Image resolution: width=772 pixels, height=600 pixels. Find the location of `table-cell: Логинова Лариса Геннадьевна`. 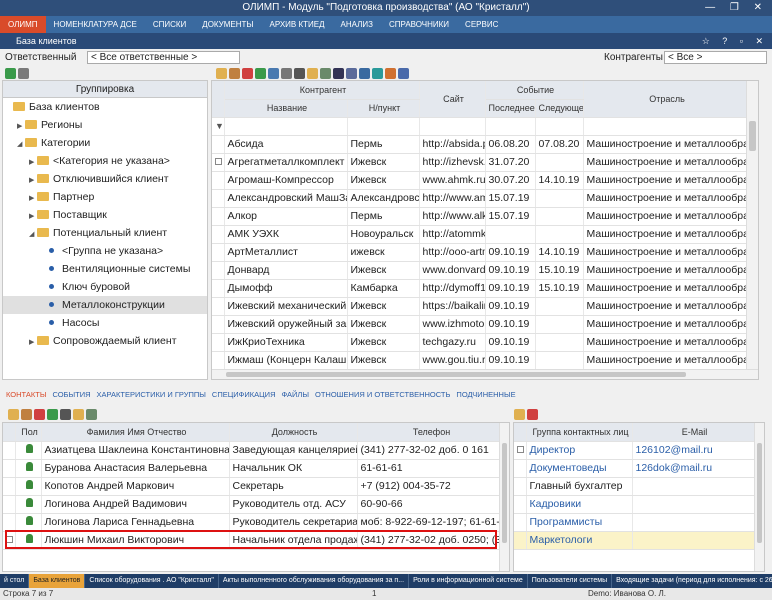

table-cell: Логинова Лариса Геннадьевна is located at coordinates (135, 522).